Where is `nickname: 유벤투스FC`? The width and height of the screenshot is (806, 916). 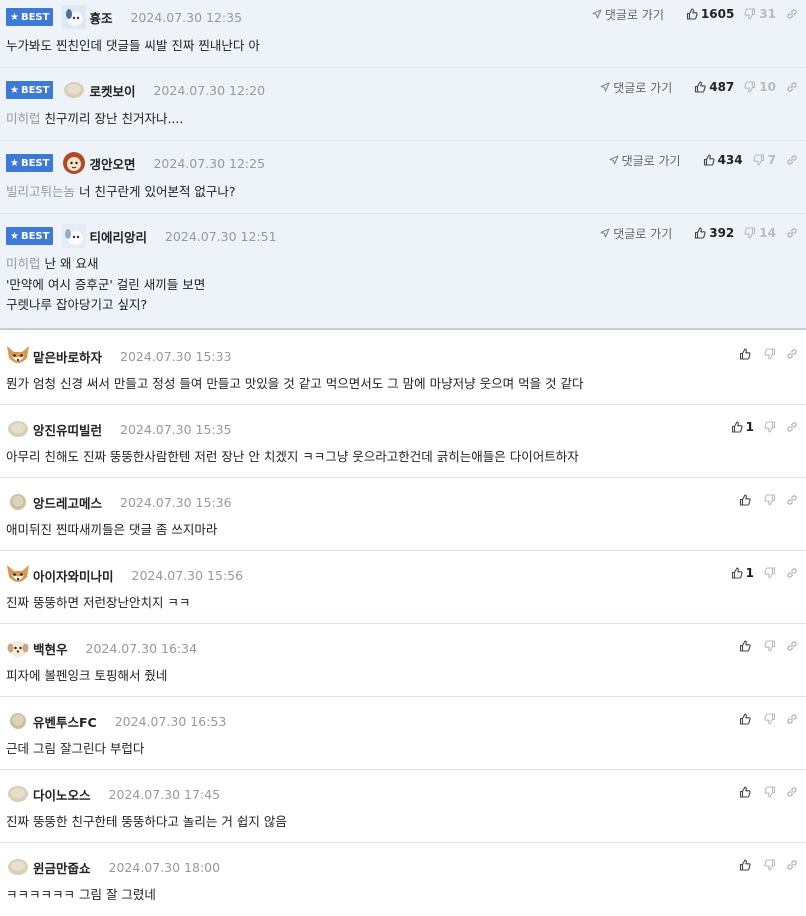
nickname: 유벤투스FC is located at coordinates (65, 721).